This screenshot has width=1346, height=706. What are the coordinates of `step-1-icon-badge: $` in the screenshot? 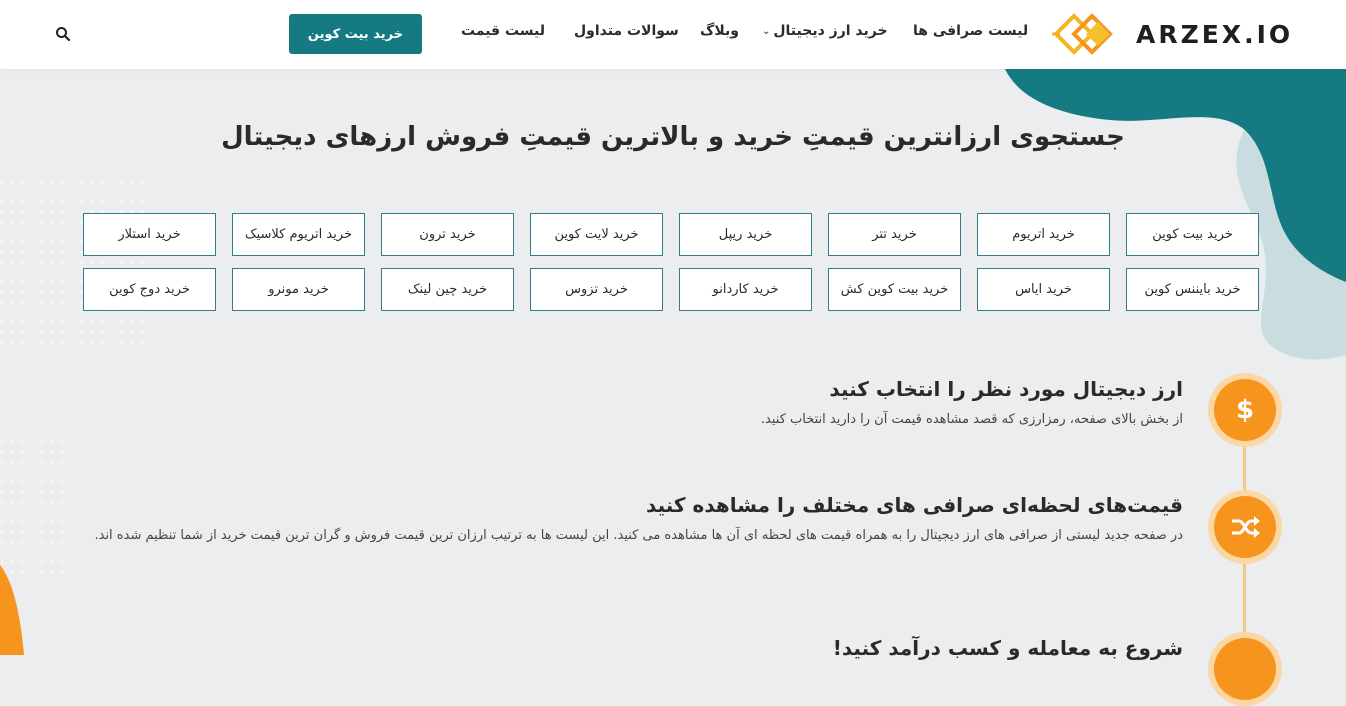 It's located at (1245, 410).